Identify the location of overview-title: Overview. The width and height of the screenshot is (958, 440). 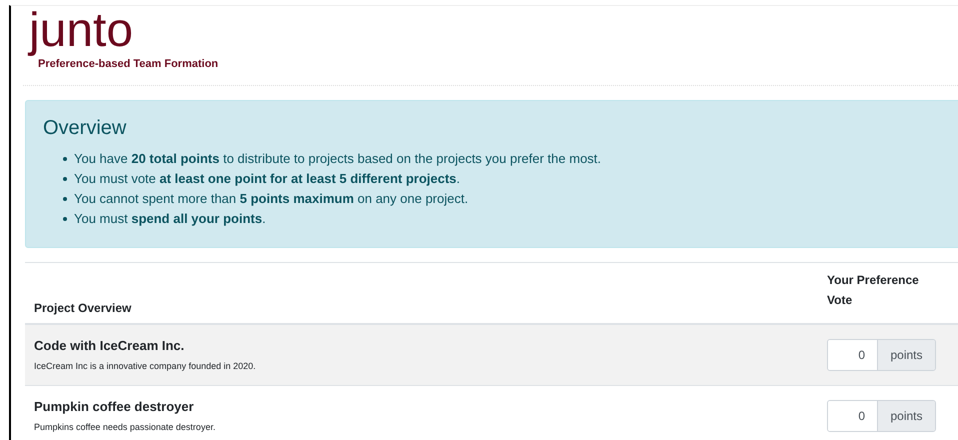
(85, 128).